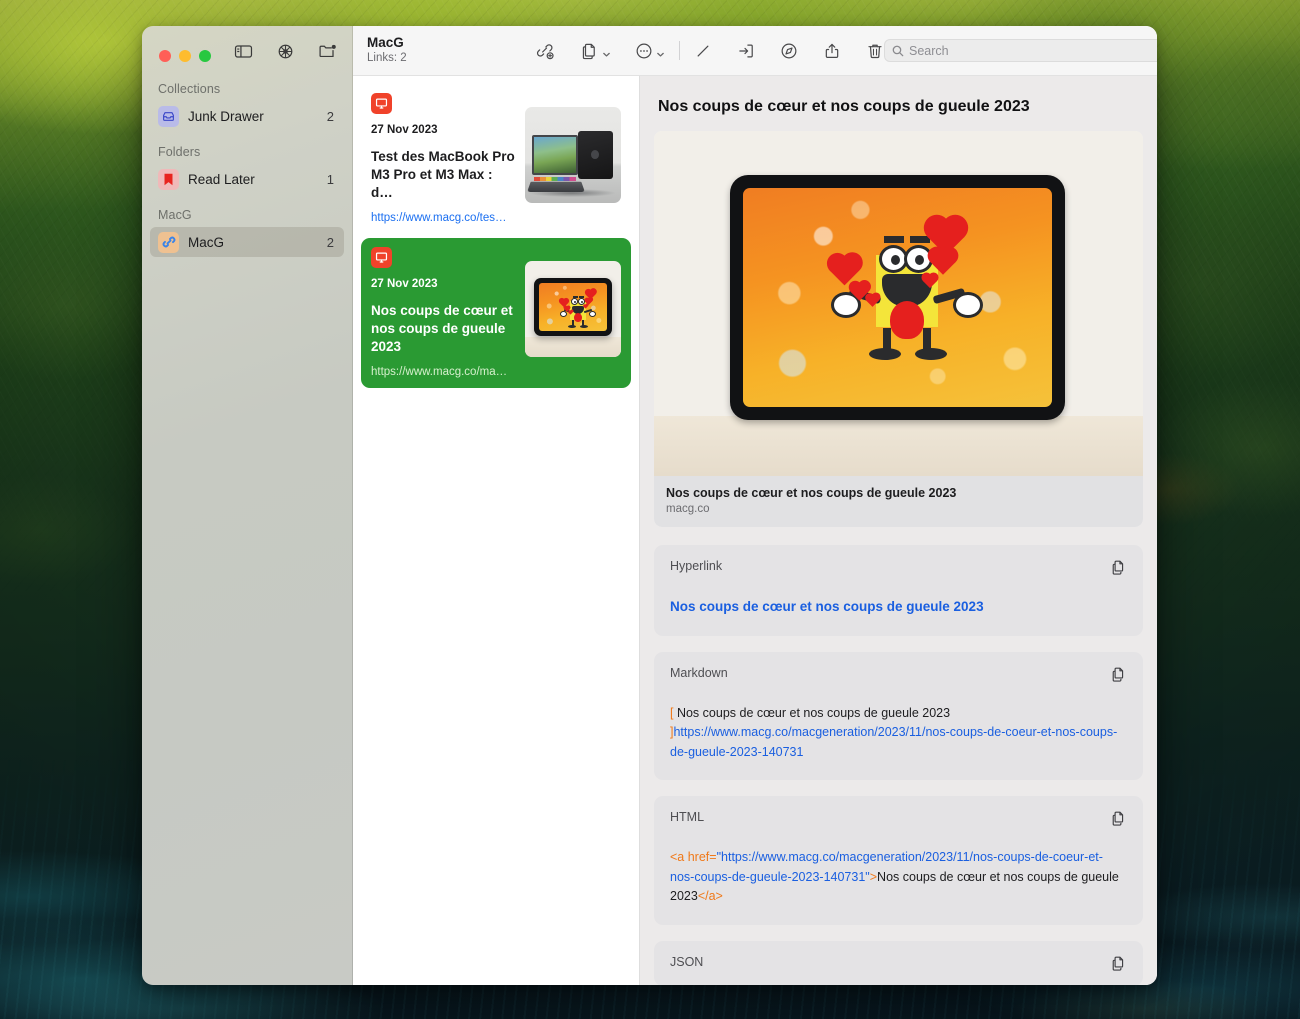 This screenshot has width=1300, height=1019. I want to click on sidebar-item-macg: MacG 2, so click(247, 242).